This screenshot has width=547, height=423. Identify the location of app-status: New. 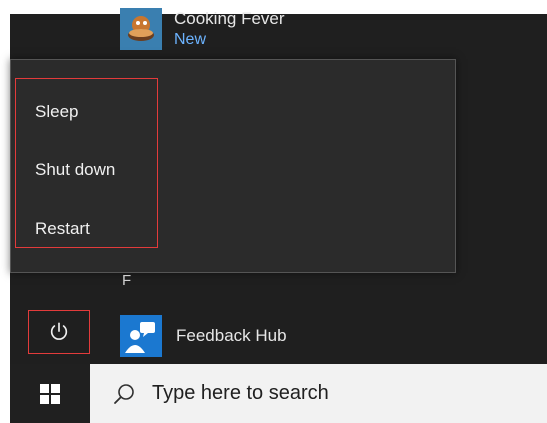
(190, 39).